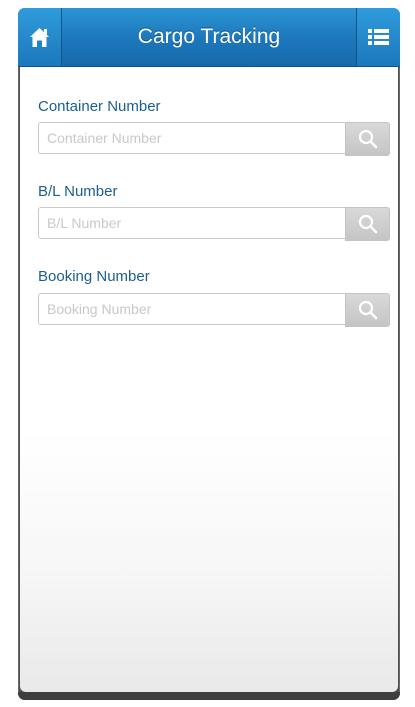  I want to click on menu-button, so click(378, 37).